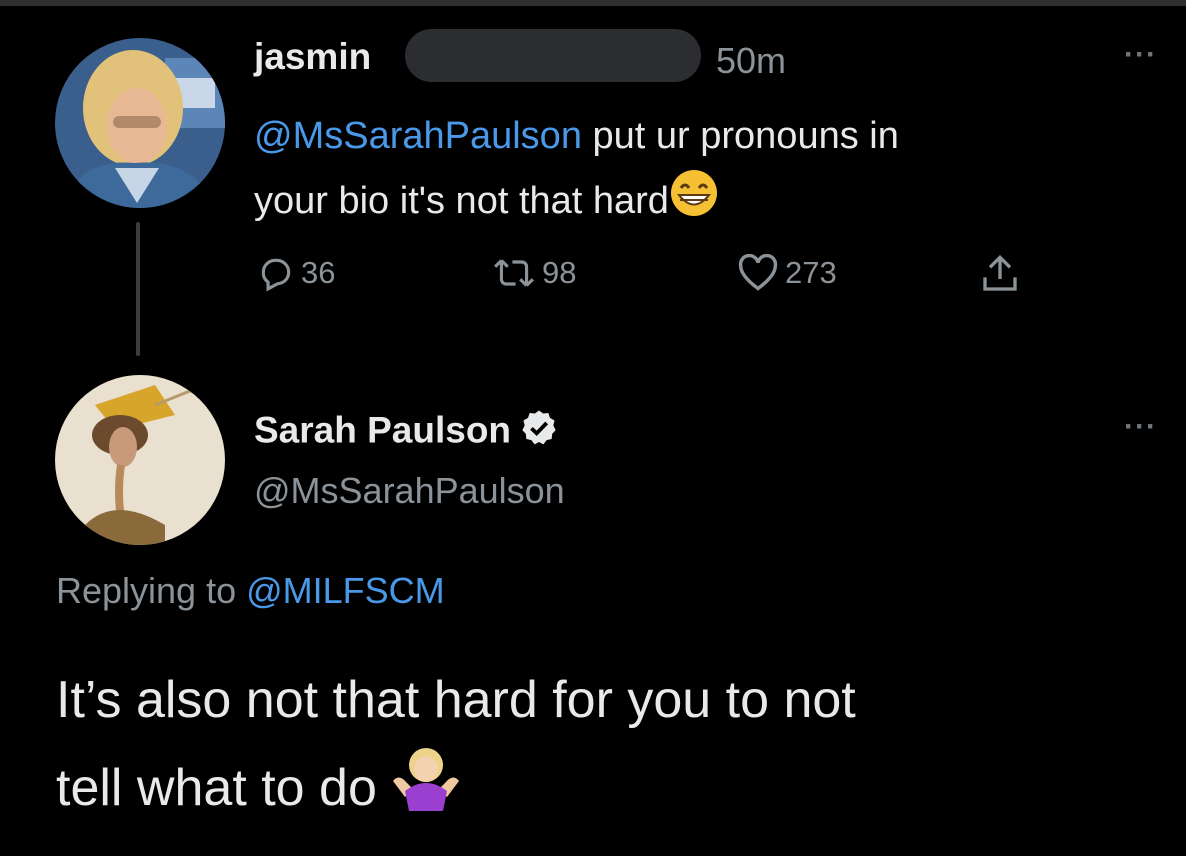  I want to click on replying-to-handle-link: @MILFSCM, so click(345, 590).